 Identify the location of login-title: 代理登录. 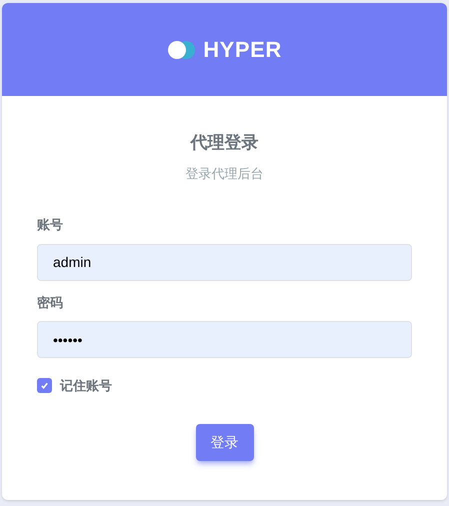
(224, 143).